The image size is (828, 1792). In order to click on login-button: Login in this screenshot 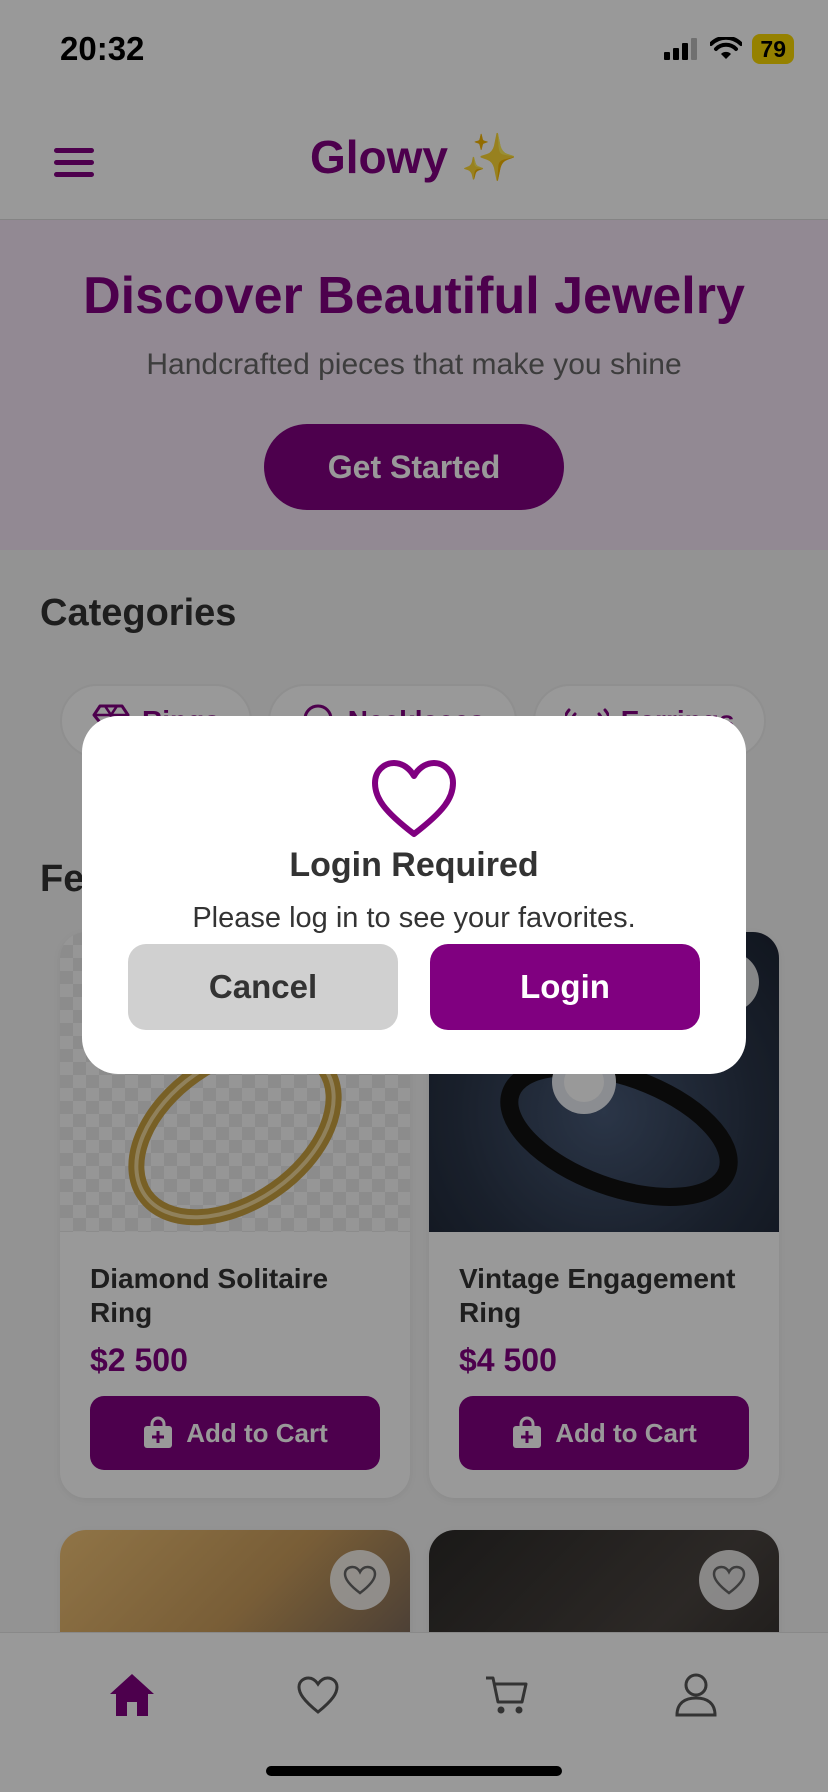, I will do `click(565, 987)`.